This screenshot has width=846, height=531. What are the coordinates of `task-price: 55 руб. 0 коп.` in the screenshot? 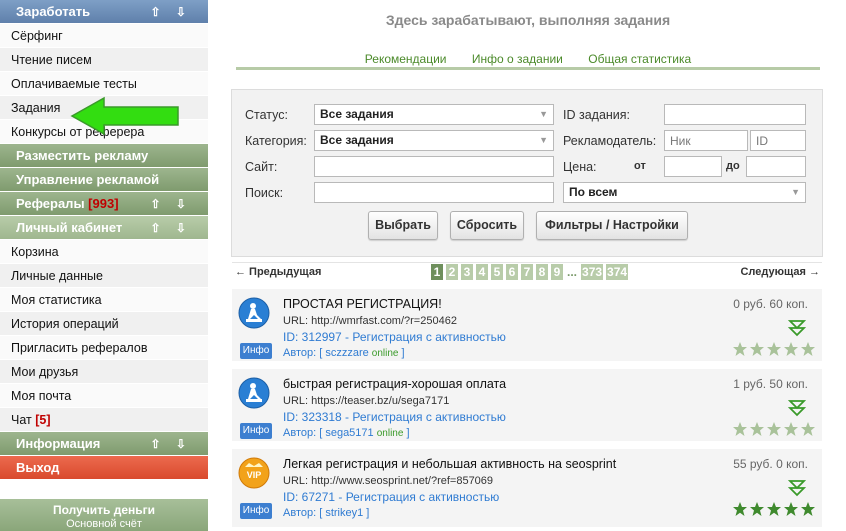 It's located at (770, 464).